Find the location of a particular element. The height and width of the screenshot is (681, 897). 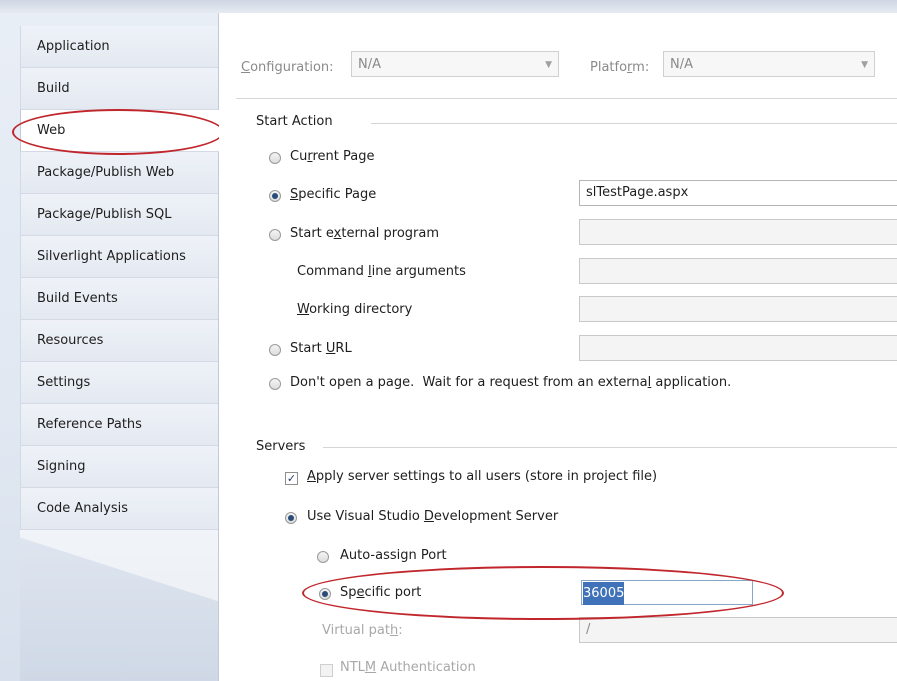

current-page-label: Current Page is located at coordinates (332, 156).